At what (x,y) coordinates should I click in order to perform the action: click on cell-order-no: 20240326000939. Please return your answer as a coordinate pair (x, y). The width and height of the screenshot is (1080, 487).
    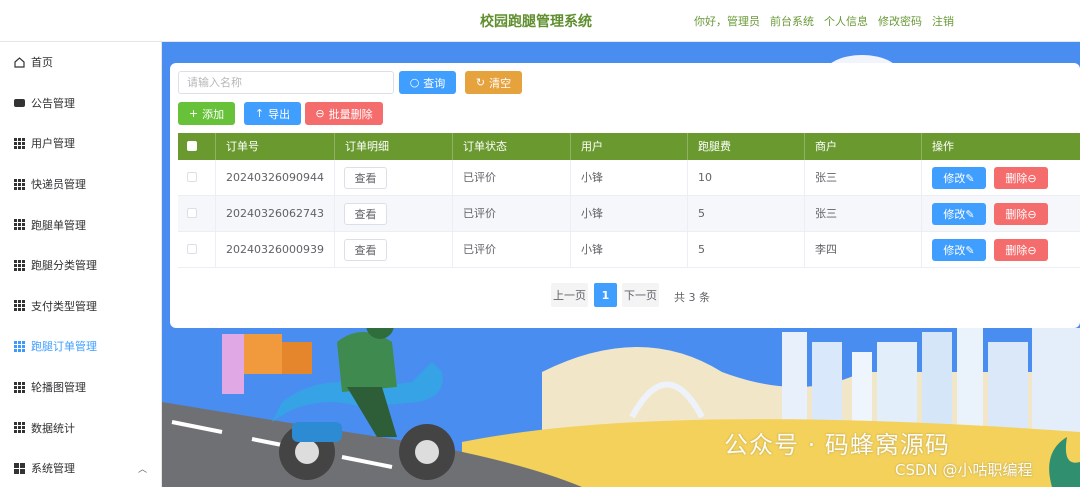
    Looking at the image, I should click on (275, 250).